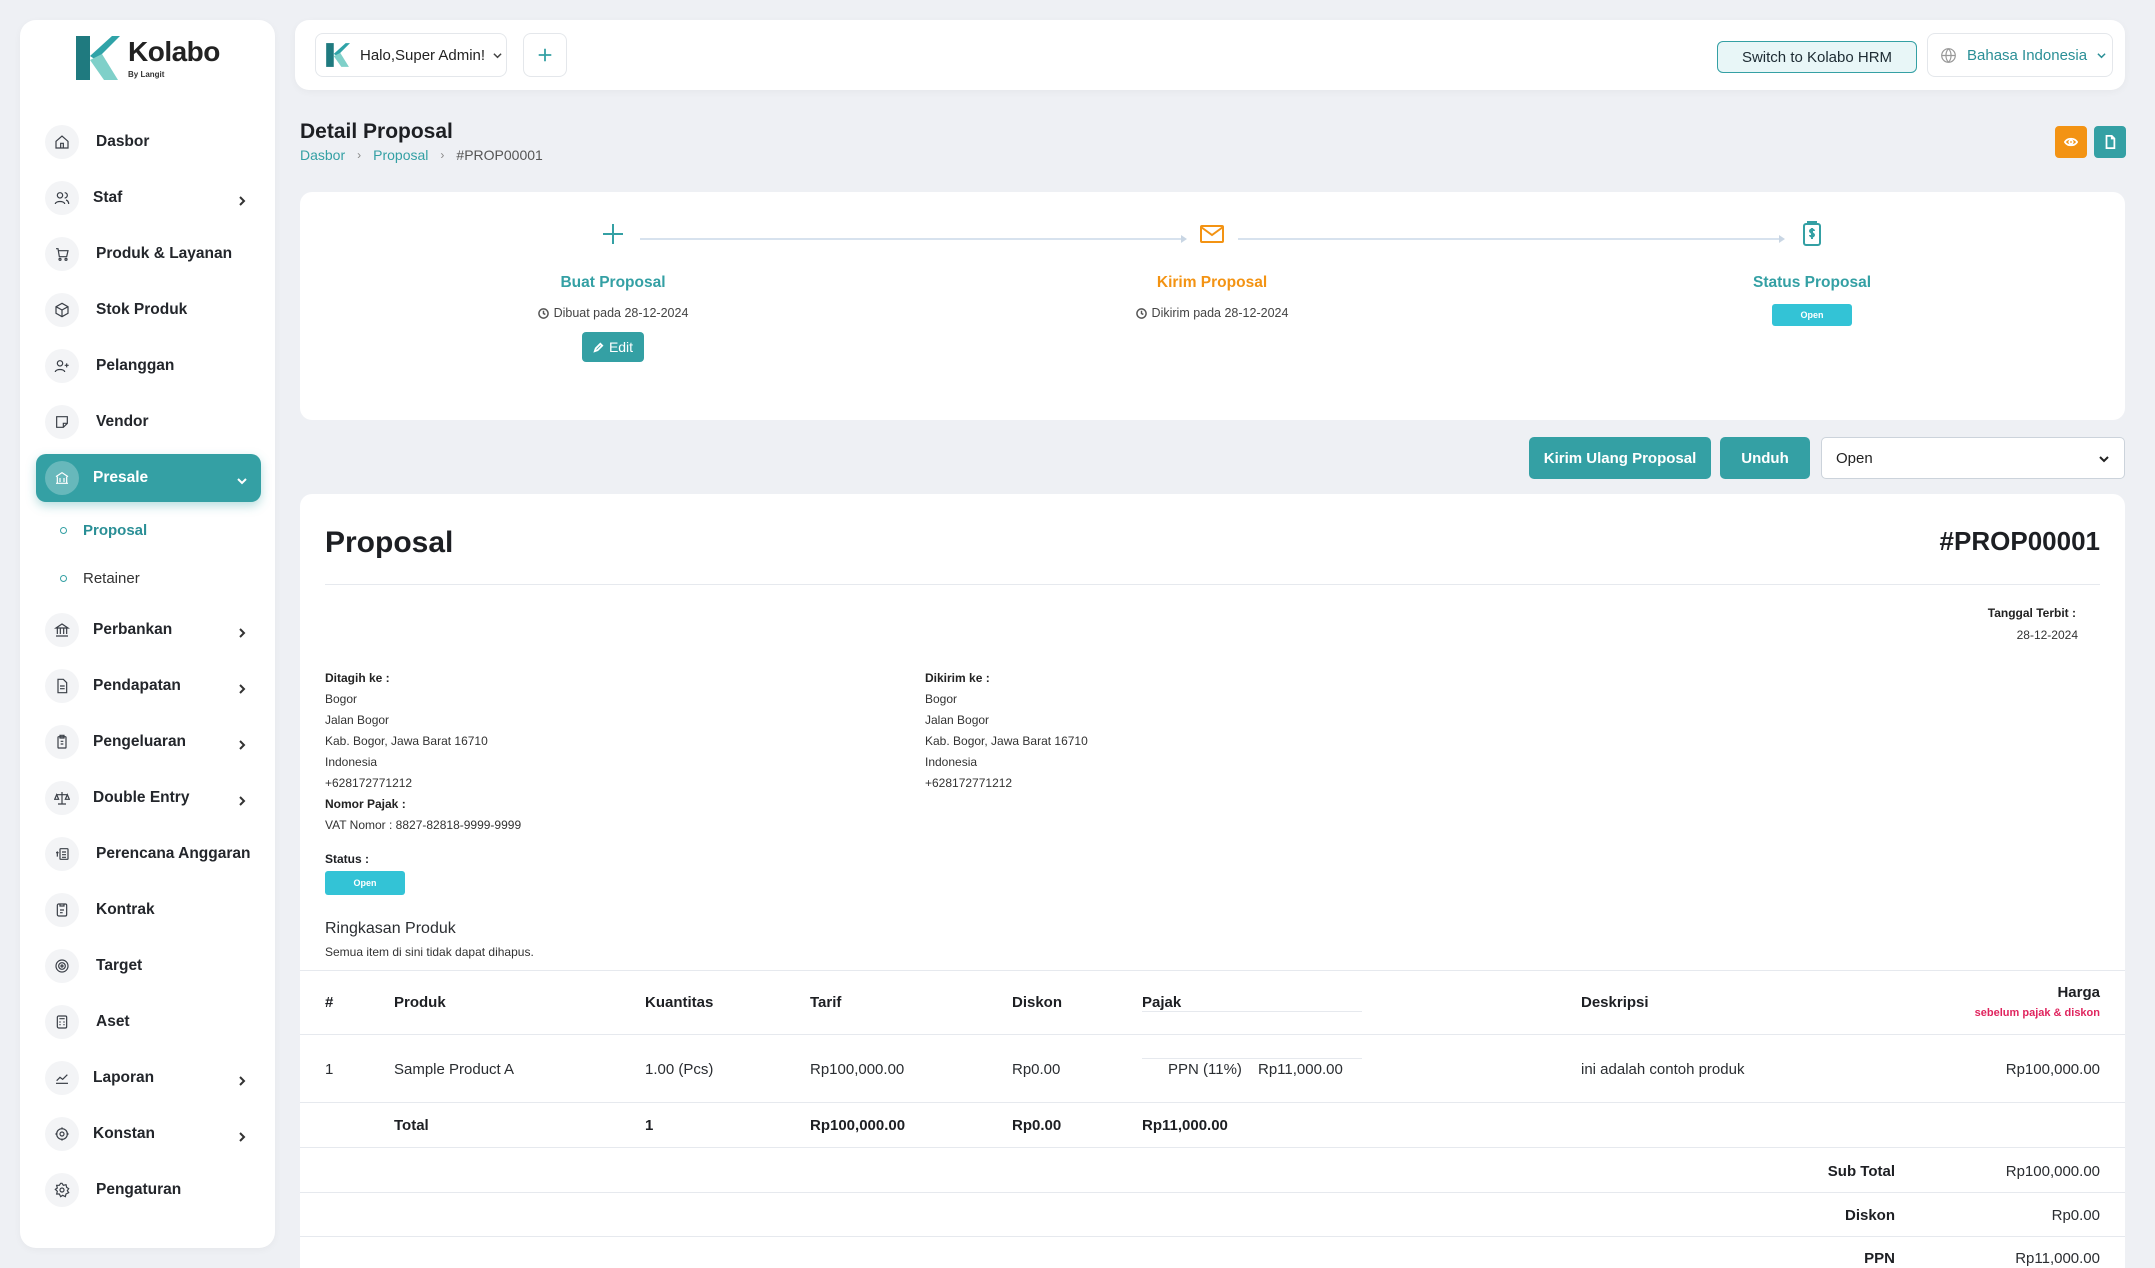 This screenshot has width=2155, height=1268. Describe the element at coordinates (341, 699) in the screenshot. I see `billing-line: Bogor` at that location.